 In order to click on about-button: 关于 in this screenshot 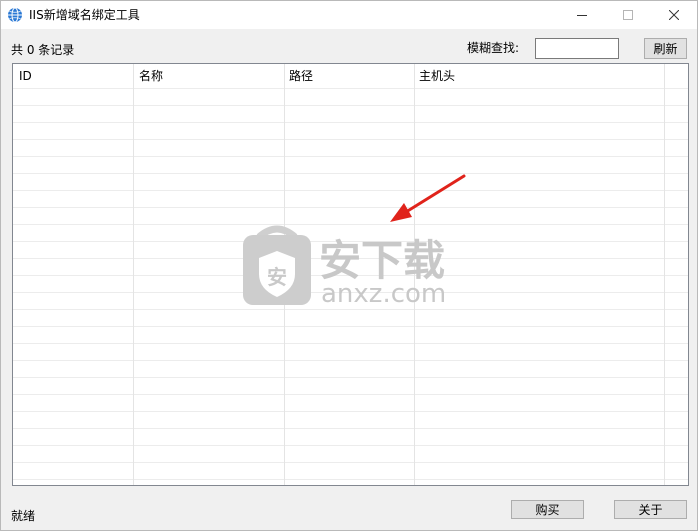, I will do `click(650, 509)`.